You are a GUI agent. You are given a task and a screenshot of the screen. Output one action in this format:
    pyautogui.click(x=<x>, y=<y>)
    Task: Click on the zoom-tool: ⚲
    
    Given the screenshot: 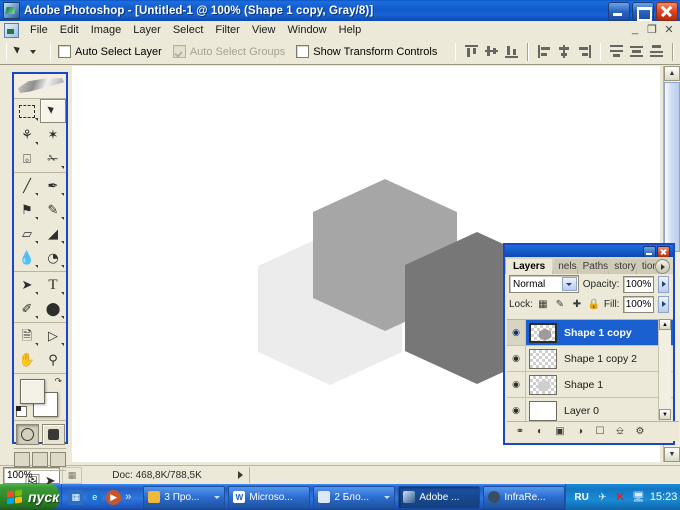 What is the action you would take?
    pyautogui.click(x=53, y=360)
    